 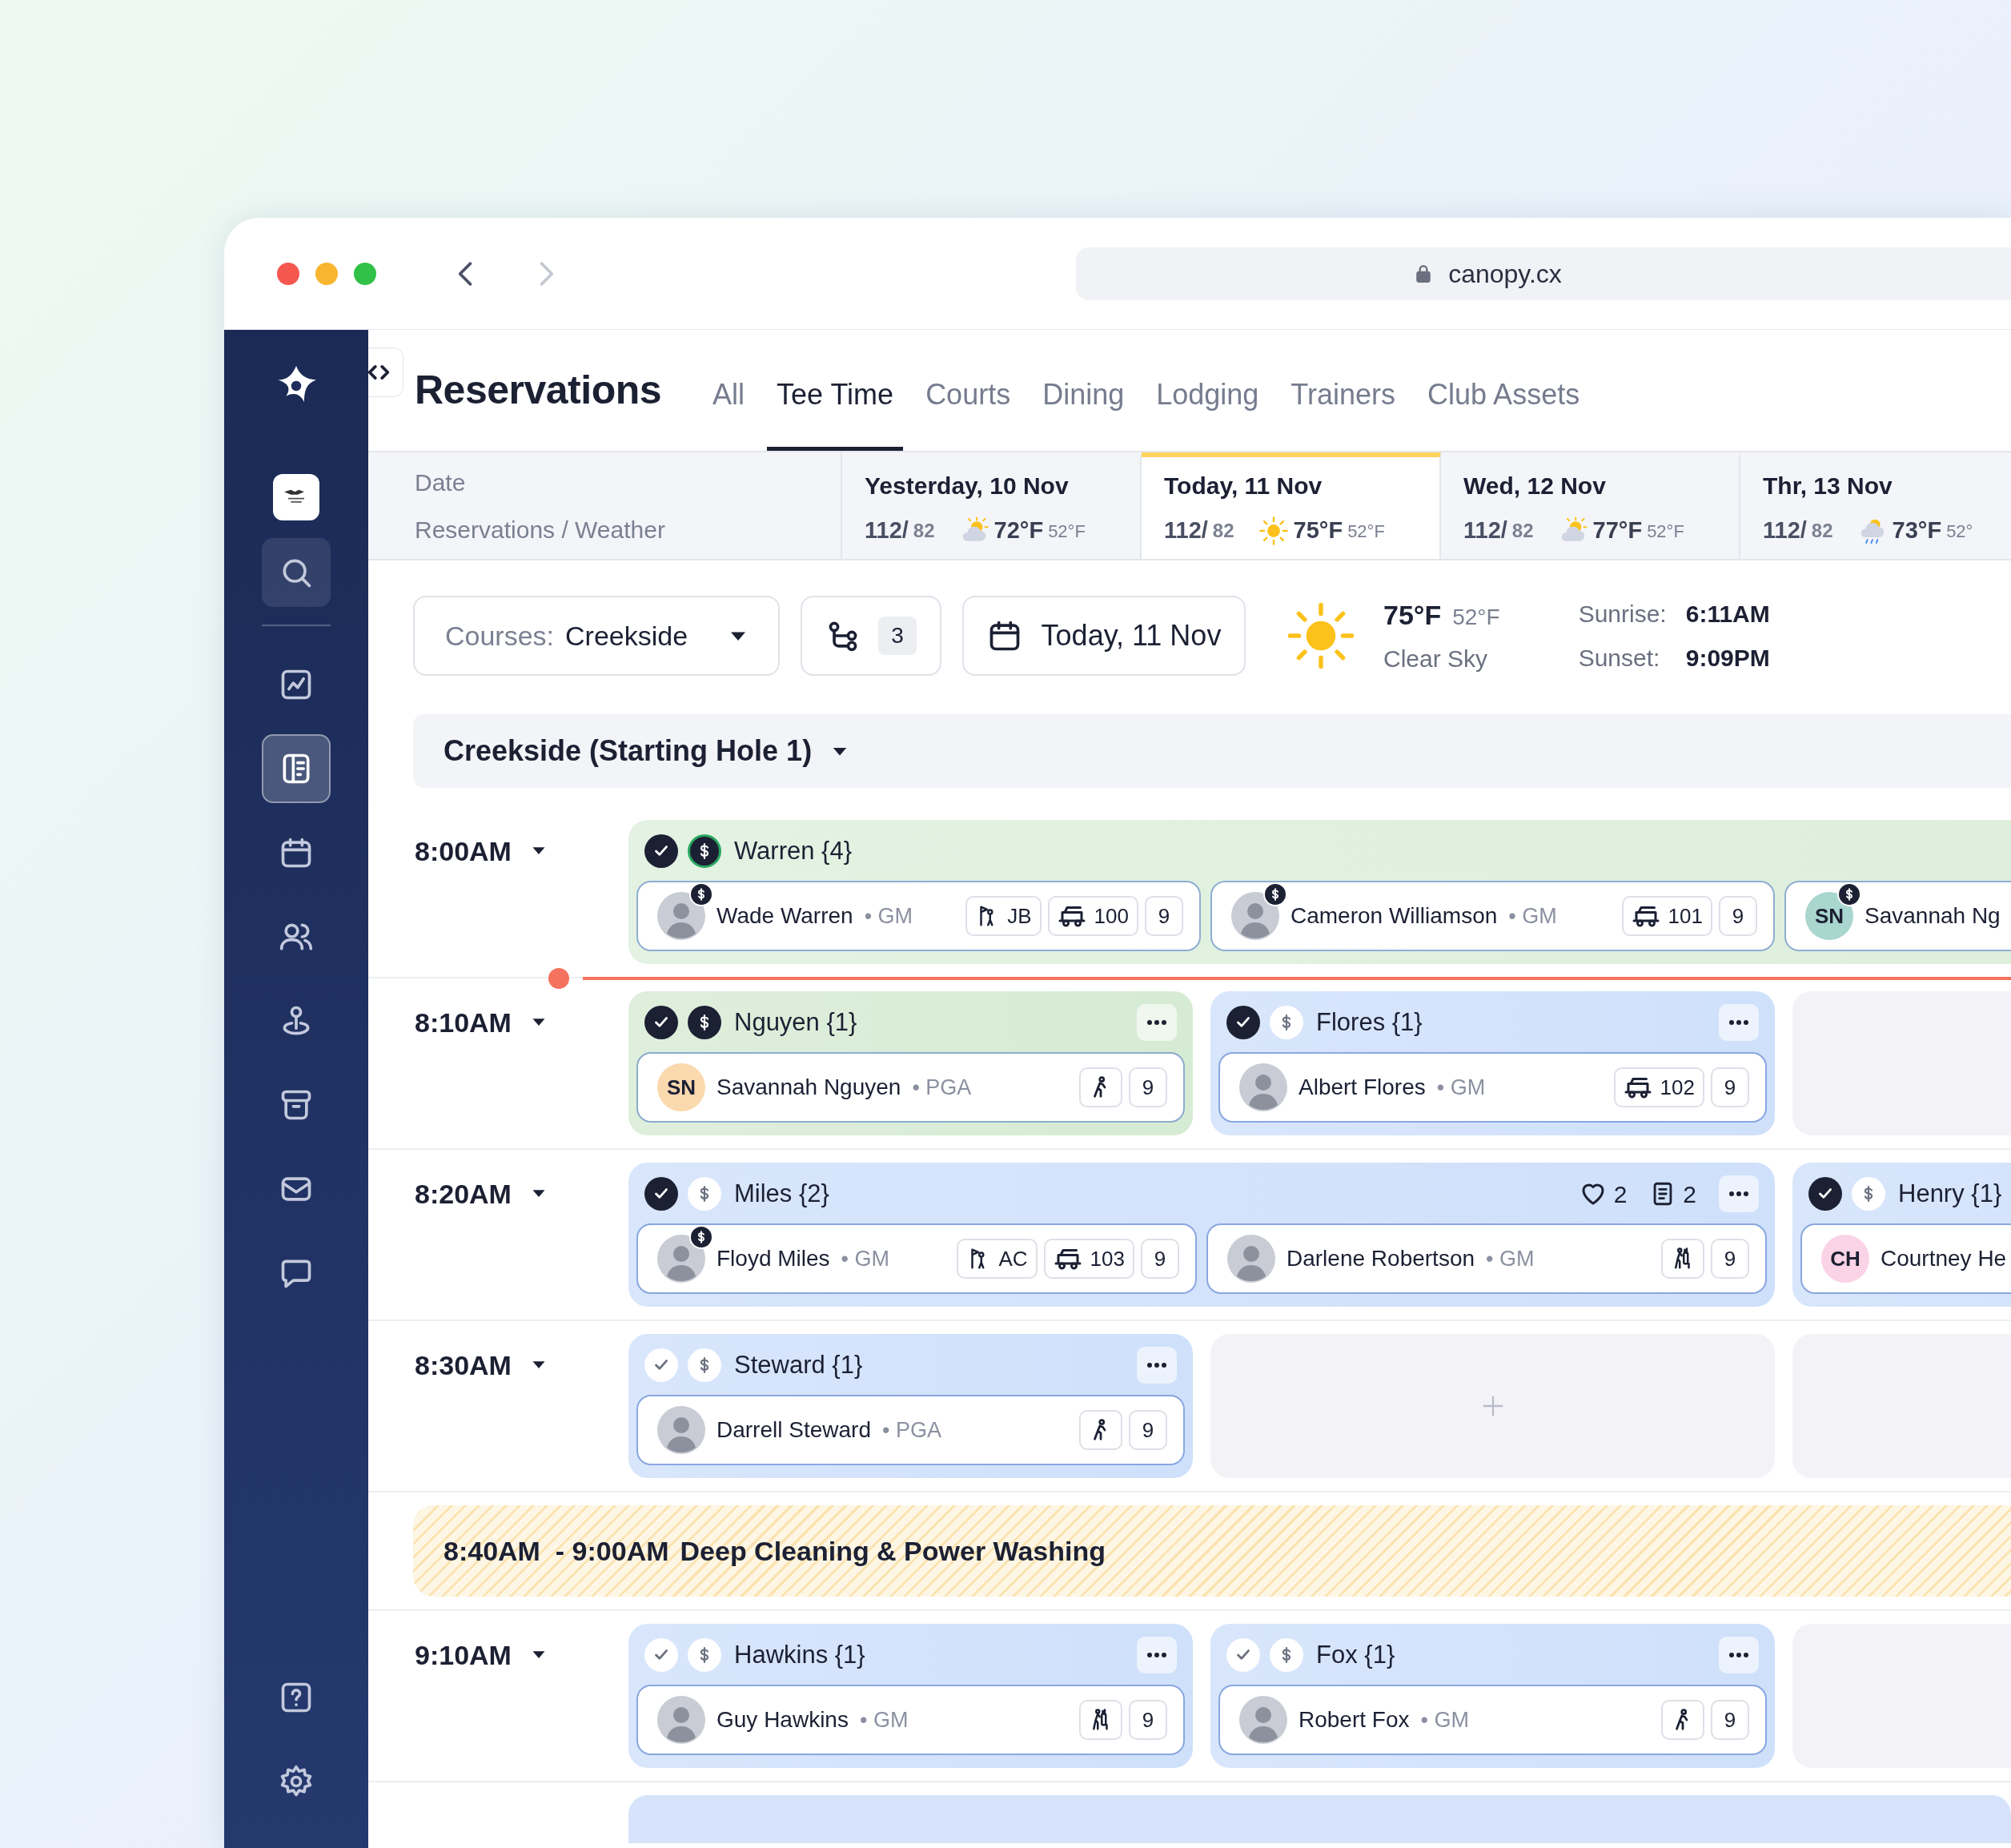 I want to click on cart-tag: 103, so click(x=1088, y=1259).